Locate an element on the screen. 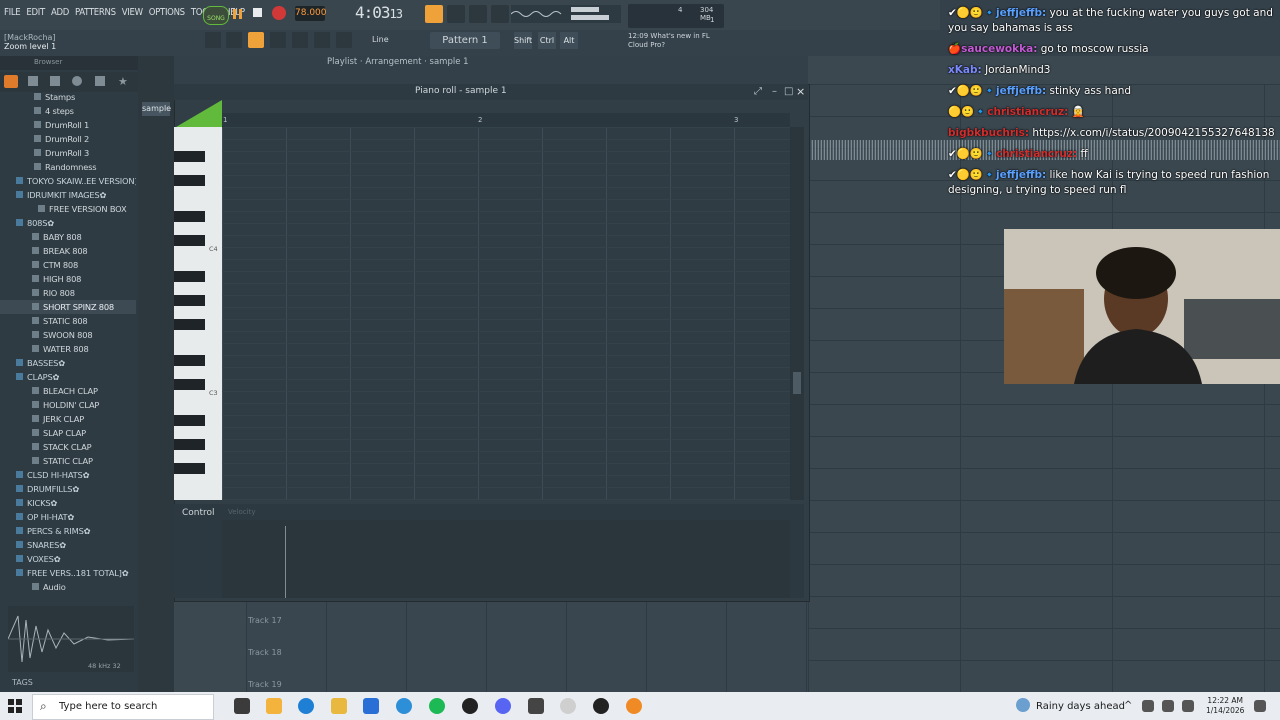 This screenshot has width=1280, height=720. weather-icon is located at coordinates (1023, 705).